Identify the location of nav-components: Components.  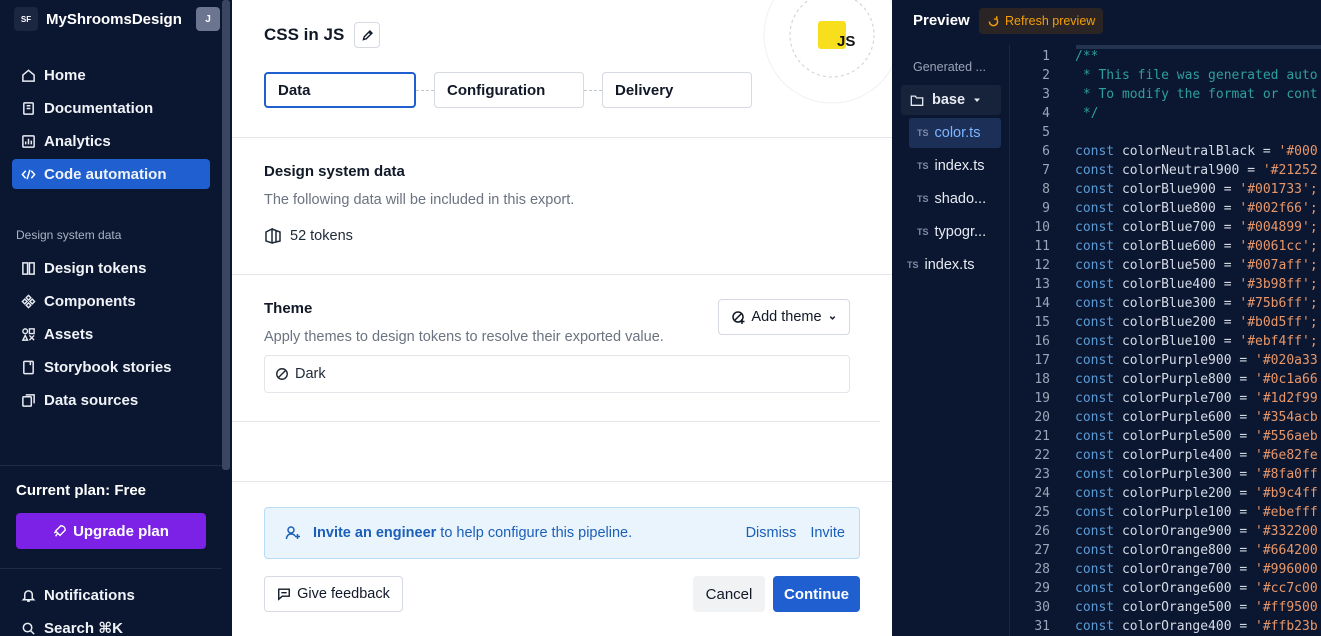
(111, 301).